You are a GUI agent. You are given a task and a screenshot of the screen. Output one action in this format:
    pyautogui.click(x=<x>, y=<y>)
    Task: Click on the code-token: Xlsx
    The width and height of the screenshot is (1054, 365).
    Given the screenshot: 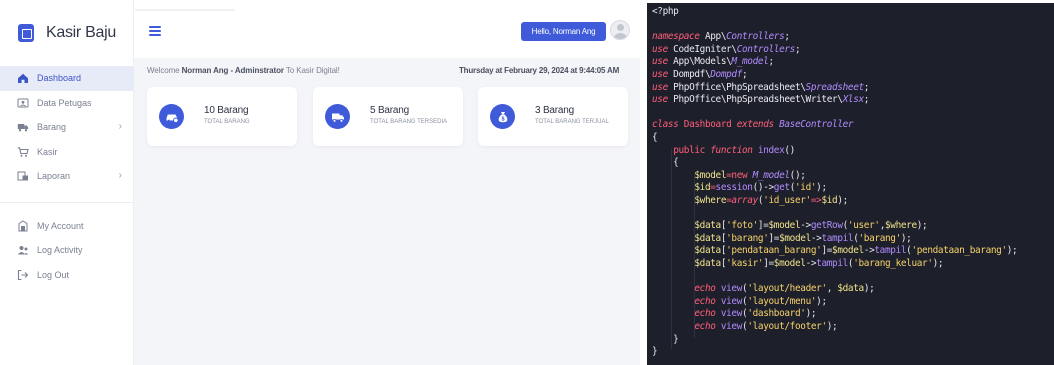 What is the action you would take?
    pyautogui.click(x=853, y=100)
    